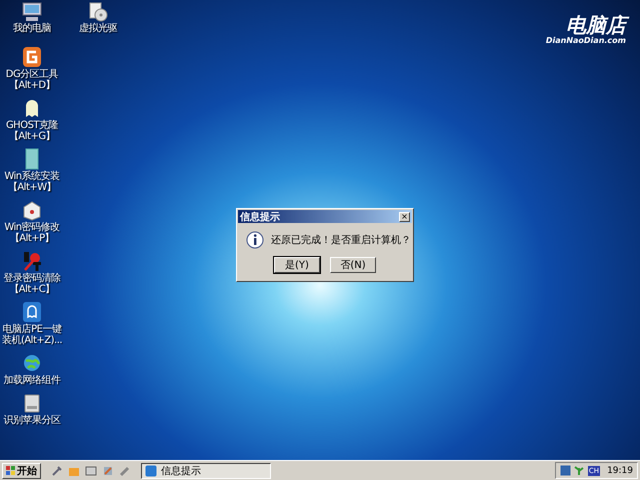  What do you see at coordinates (21, 470) in the screenshot?
I see `start-button: 开始` at bounding box center [21, 470].